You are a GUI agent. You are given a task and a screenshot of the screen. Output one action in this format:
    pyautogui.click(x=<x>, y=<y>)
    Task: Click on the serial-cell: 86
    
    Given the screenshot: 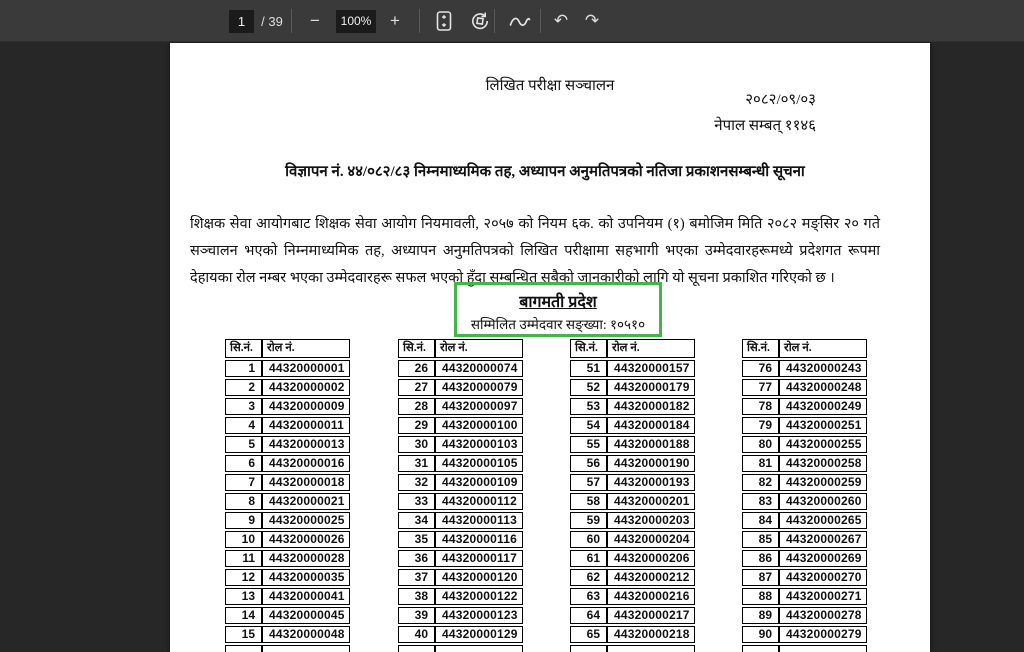 What is the action you would take?
    pyautogui.click(x=760, y=558)
    